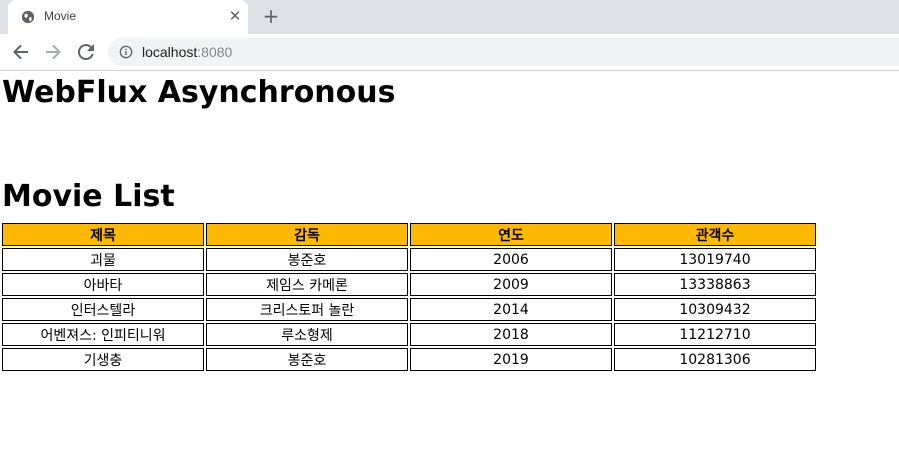 The image size is (899, 454). Describe the element at coordinates (53, 52) in the screenshot. I see `forward-arrow-icon` at that location.